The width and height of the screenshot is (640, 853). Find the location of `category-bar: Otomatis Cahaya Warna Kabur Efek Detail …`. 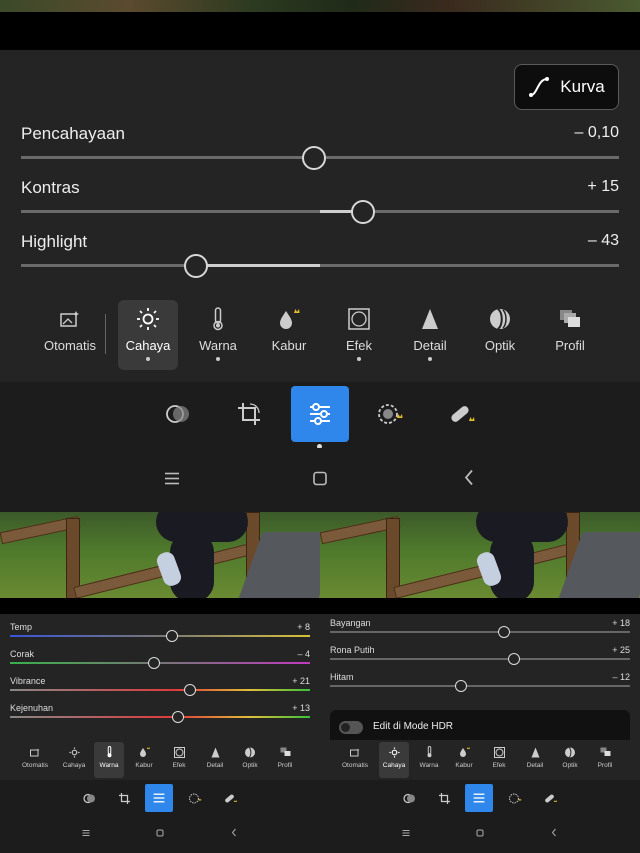

category-bar: Otomatis Cahaya Warna Kabur Efek Detail … is located at coordinates (480, 760).